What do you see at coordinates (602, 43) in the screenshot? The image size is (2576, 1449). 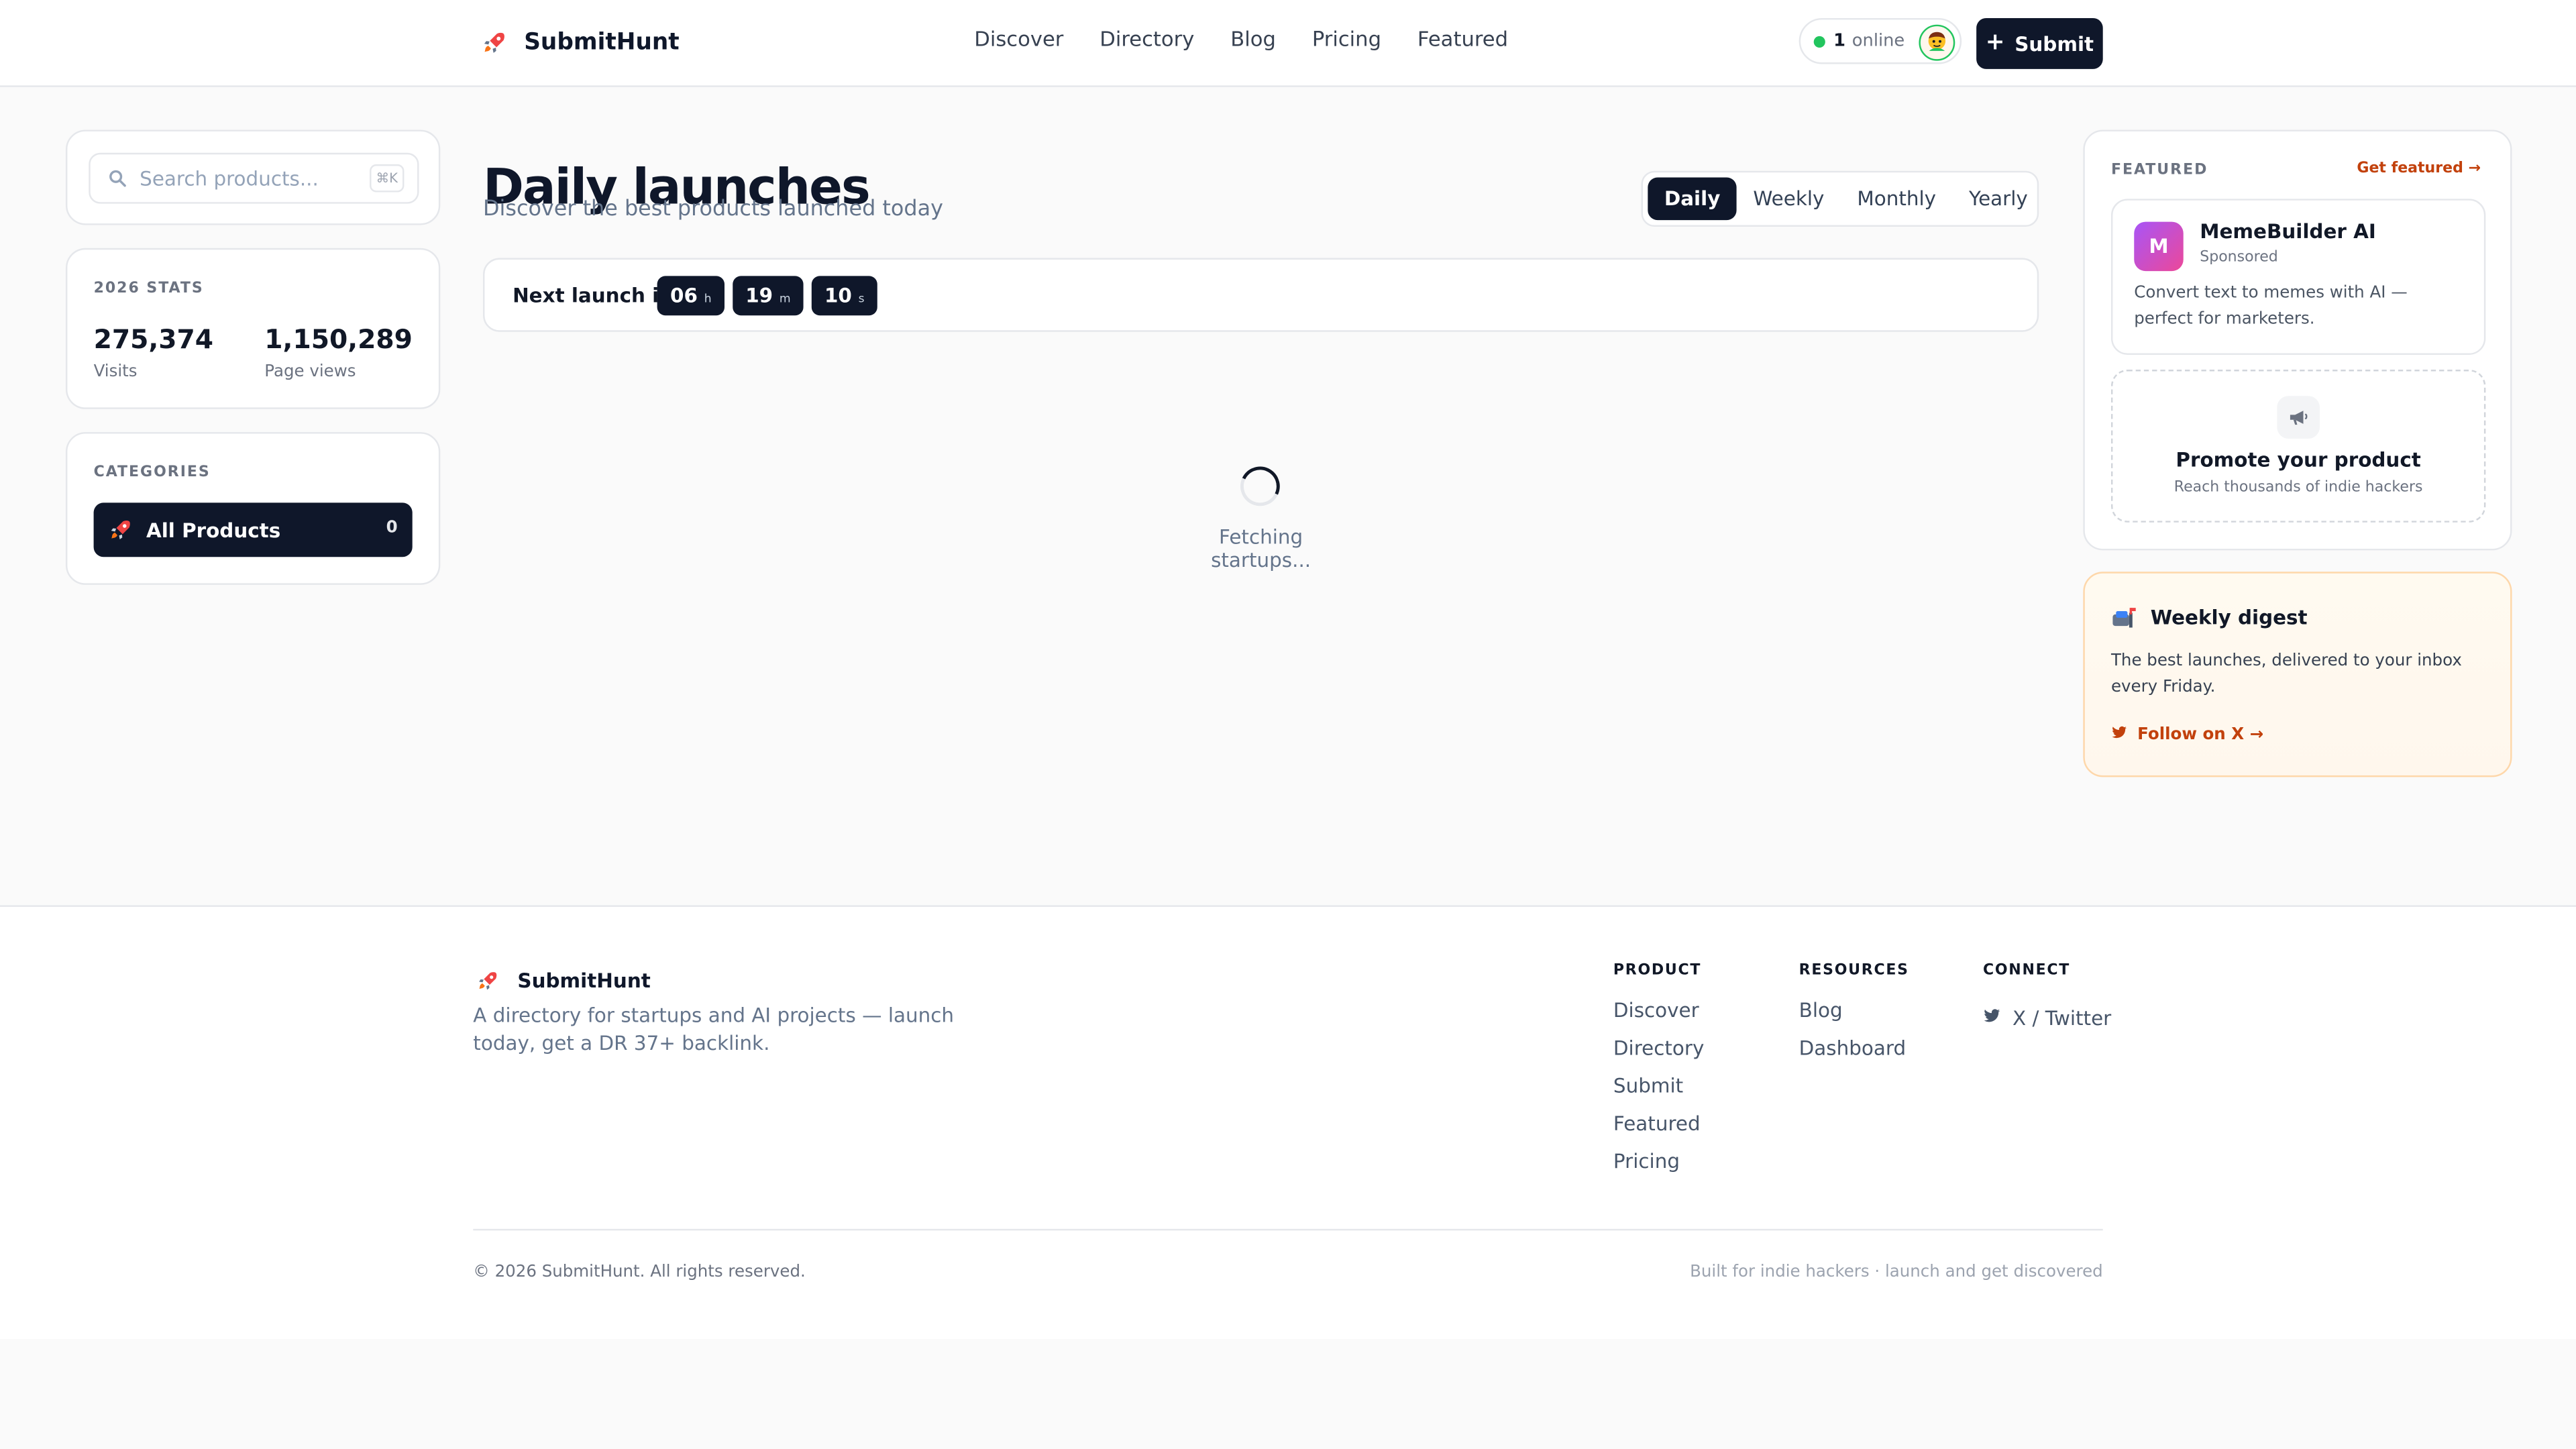 I see `brand-name: SubmitHunt` at bounding box center [602, 43].